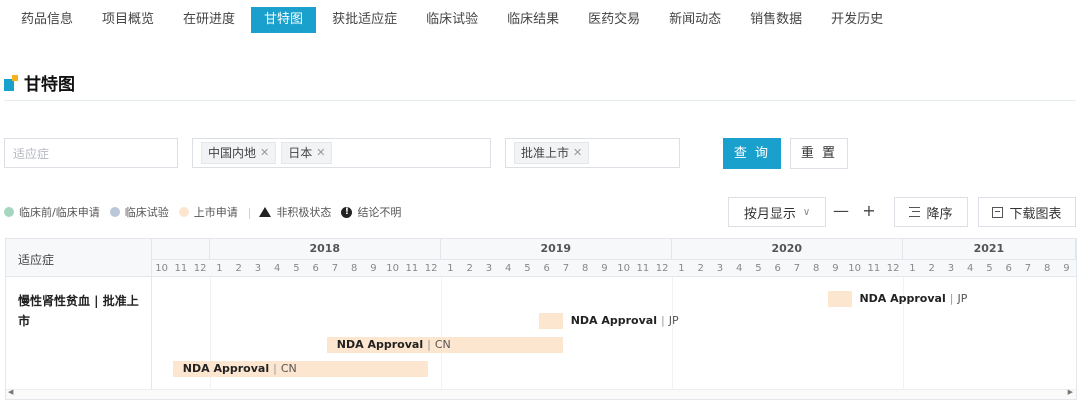 The image size is (1080, 404). I want to click on year-header: 2018, so click(325, 249).